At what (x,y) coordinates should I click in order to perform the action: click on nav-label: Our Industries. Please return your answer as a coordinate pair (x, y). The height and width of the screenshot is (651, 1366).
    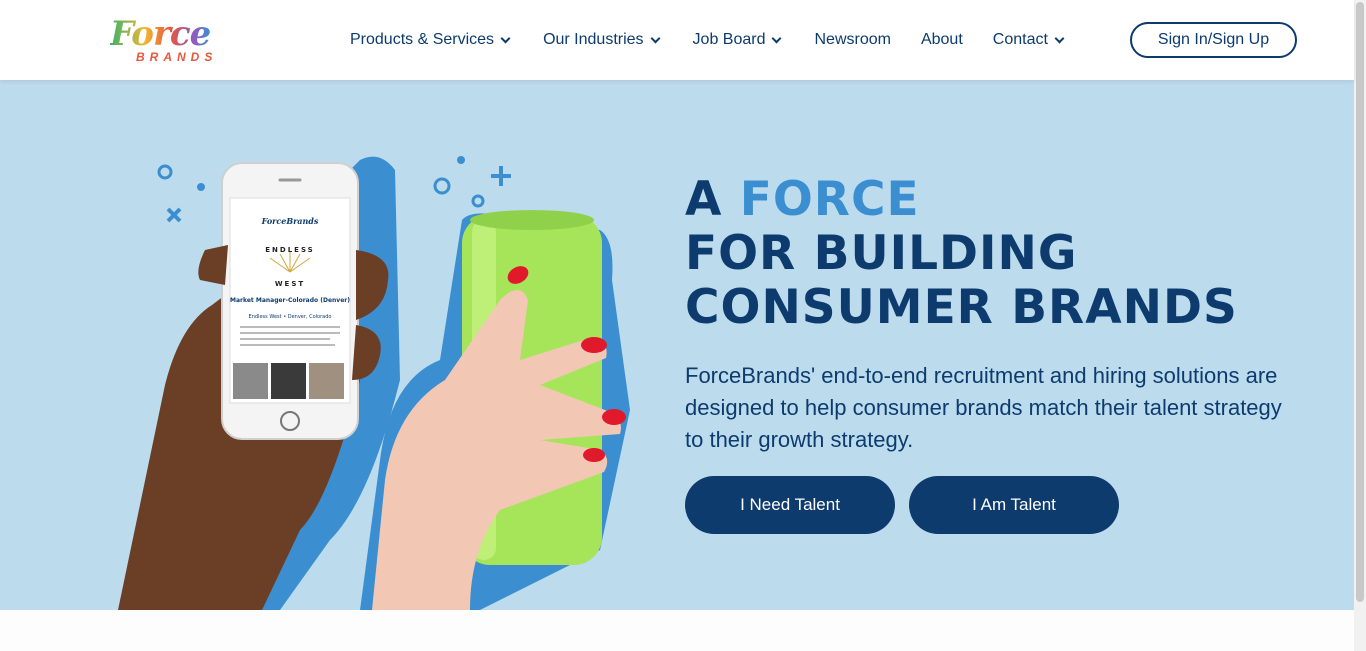
    Looking at the image, I should click on (593, 39).